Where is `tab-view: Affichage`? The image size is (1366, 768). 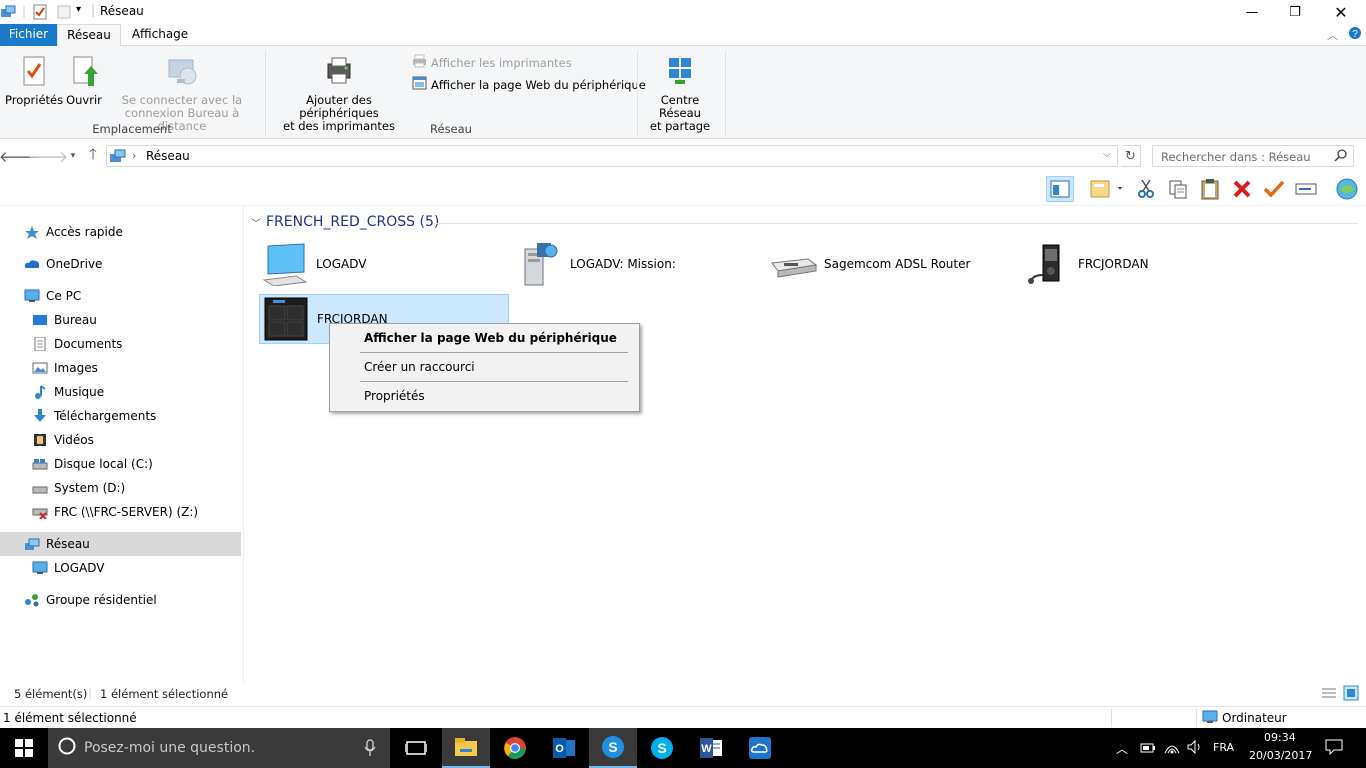 tab-view: Affichage is located at coordinates (160, 35).